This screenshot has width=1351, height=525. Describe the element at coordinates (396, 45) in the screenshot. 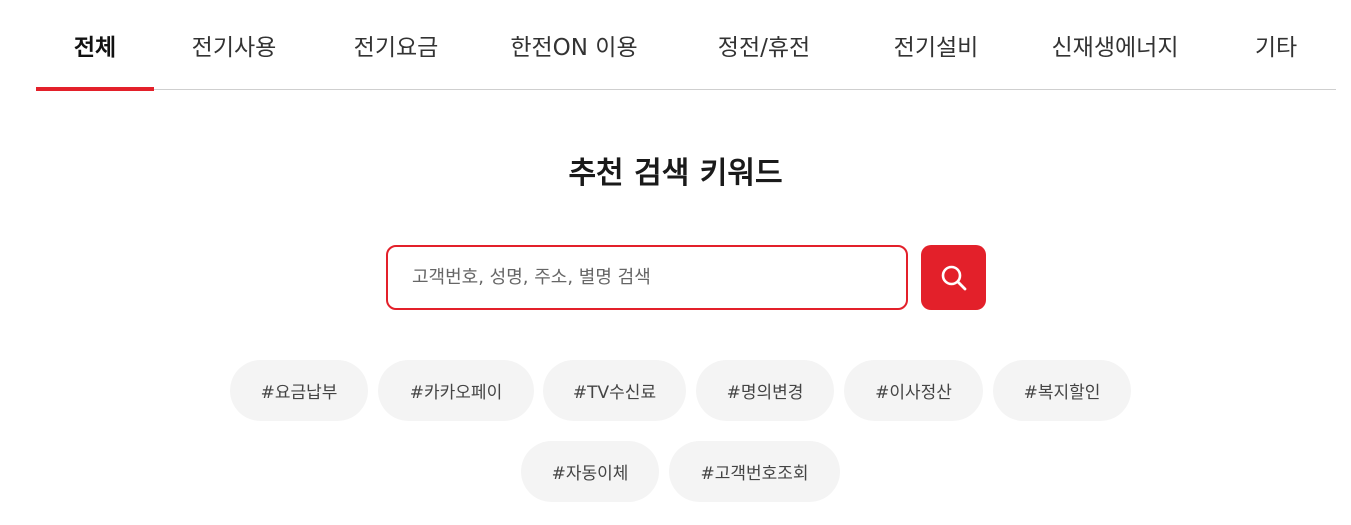

I see `tab-electricity-rates: 전기요금` at that location.